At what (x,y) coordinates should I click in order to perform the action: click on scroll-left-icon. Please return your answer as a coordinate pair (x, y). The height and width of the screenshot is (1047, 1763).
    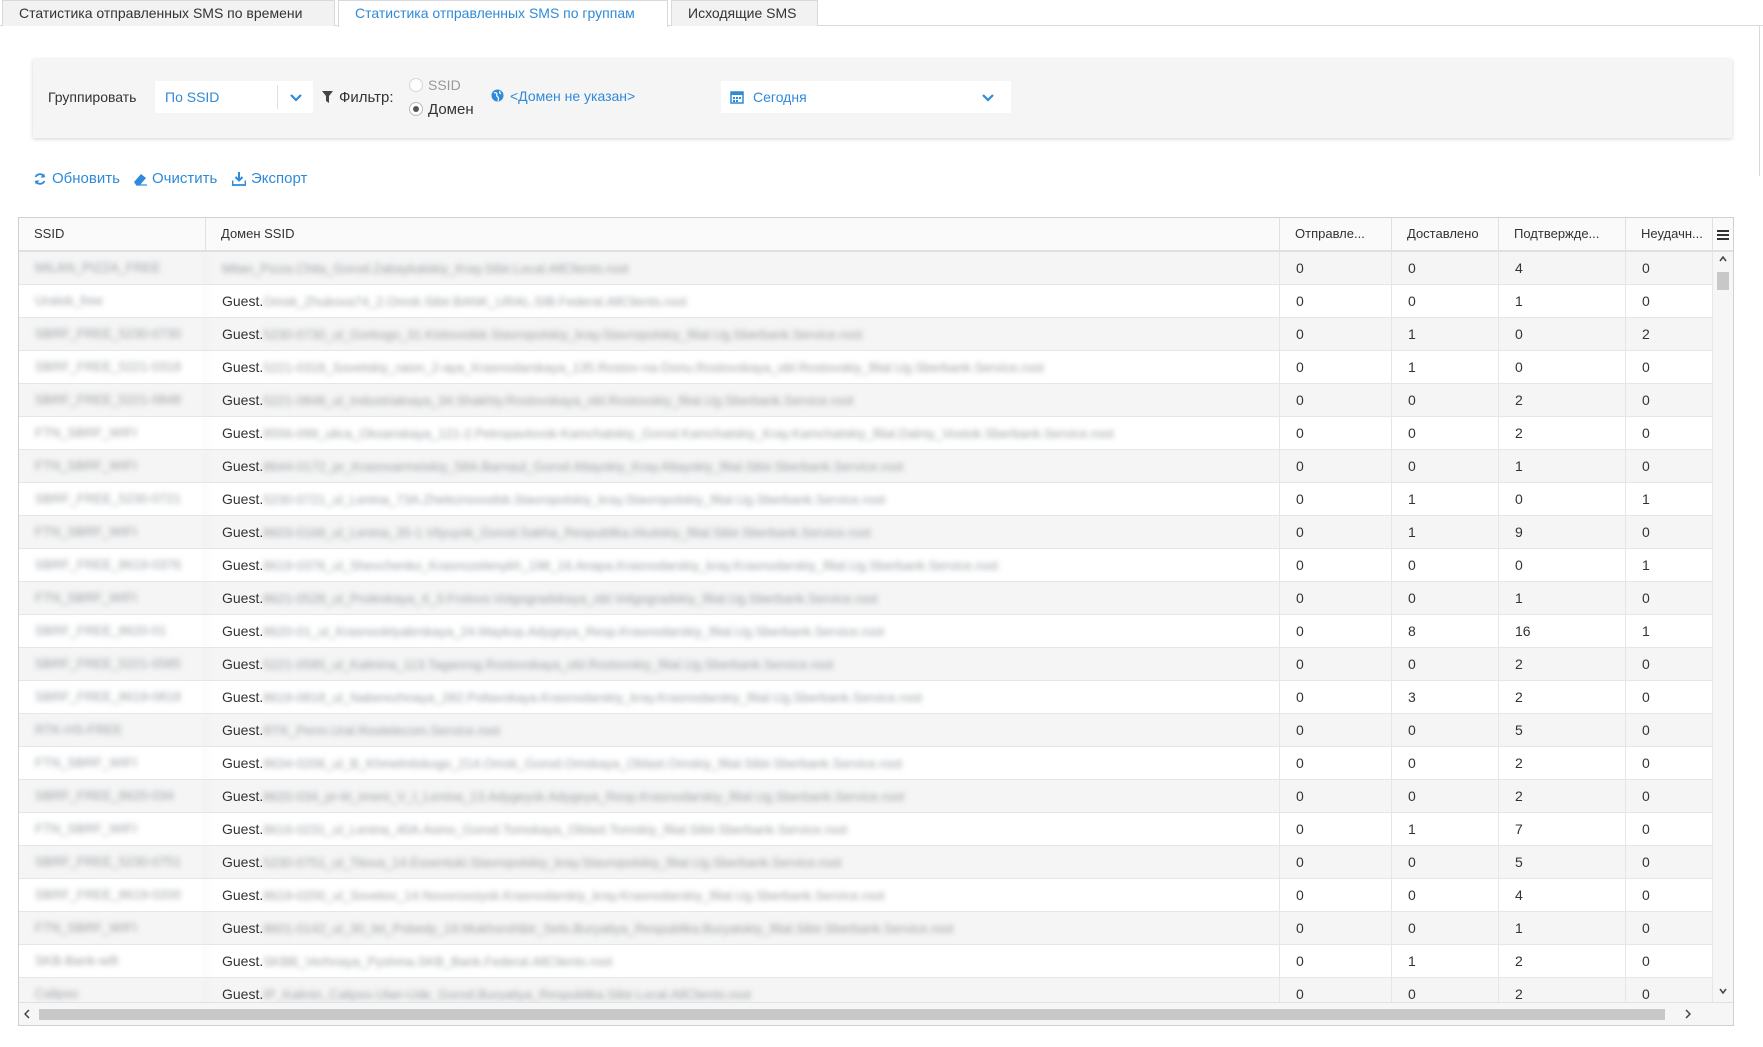
    Looking at the image, I should click on (27, 1014).